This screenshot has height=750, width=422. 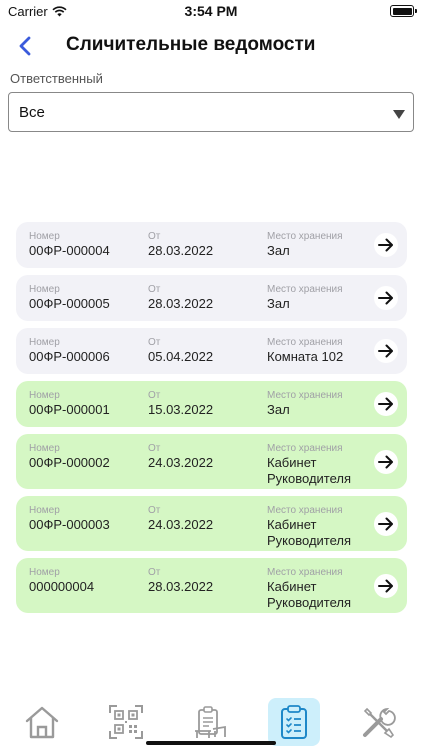 I want to click on tab-inventory, so click(x=210, y=722).